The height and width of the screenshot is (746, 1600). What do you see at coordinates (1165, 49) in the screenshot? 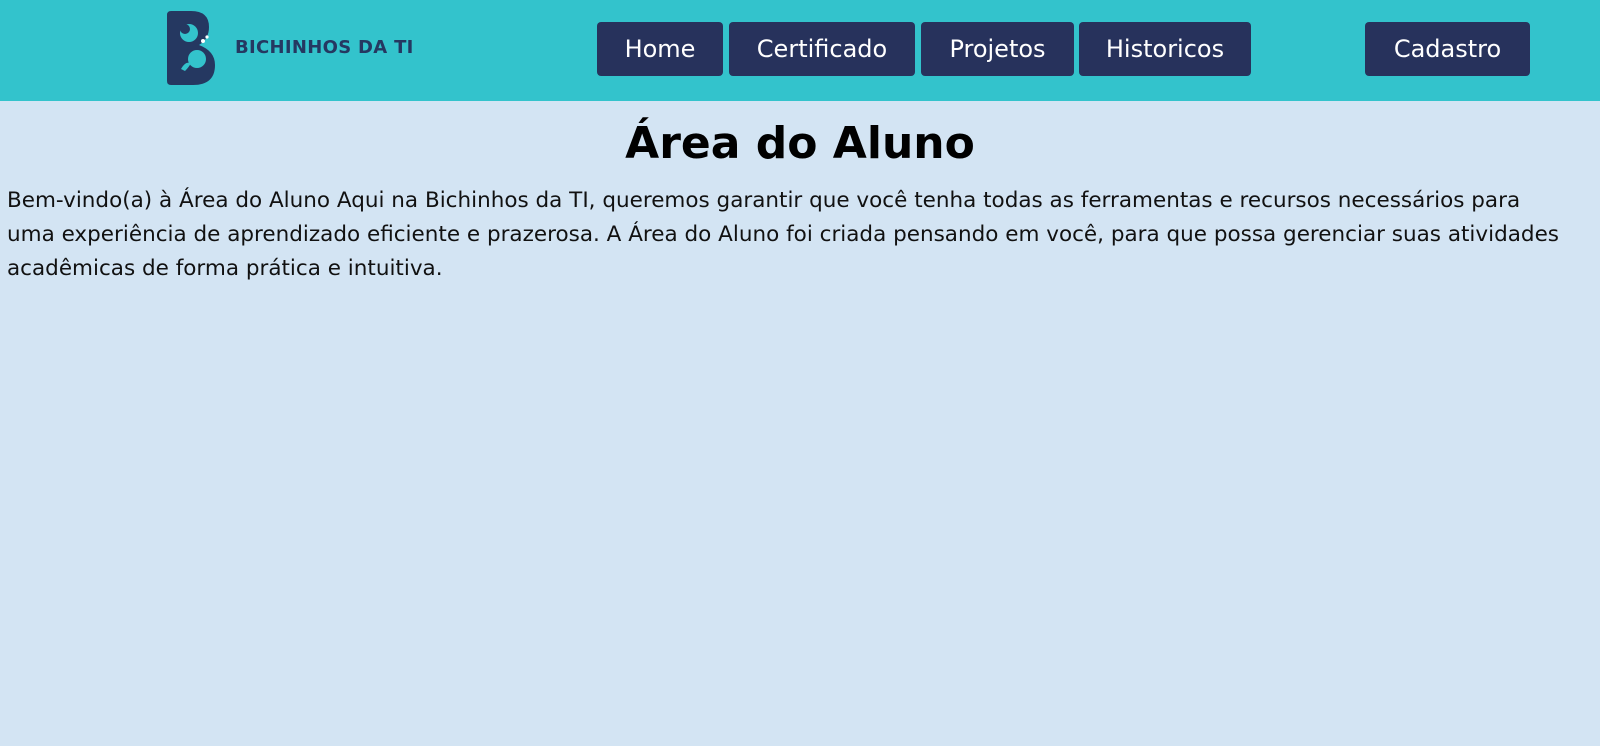
I see `nav-historicos-button: Historicos` at bounding box center [1165, 49].